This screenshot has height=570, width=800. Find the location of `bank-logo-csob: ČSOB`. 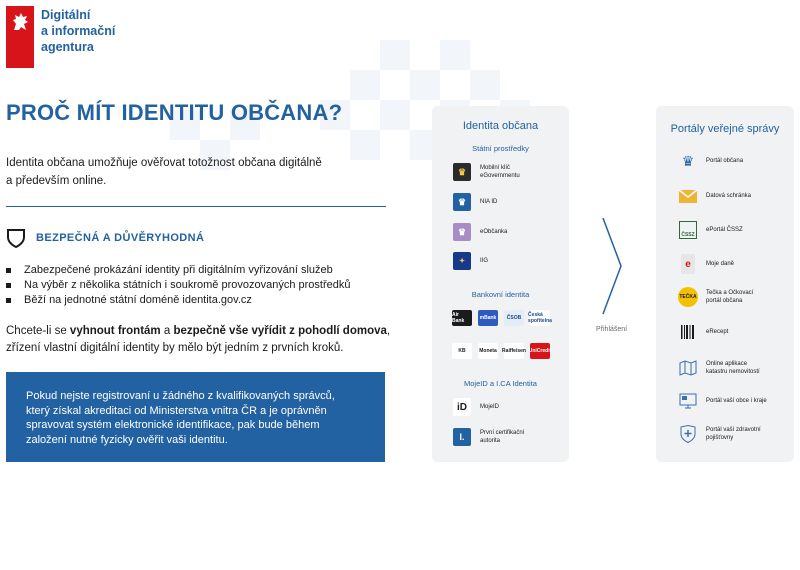

bank-logo-csob: ČSOB is located at coordinates (514, 318).